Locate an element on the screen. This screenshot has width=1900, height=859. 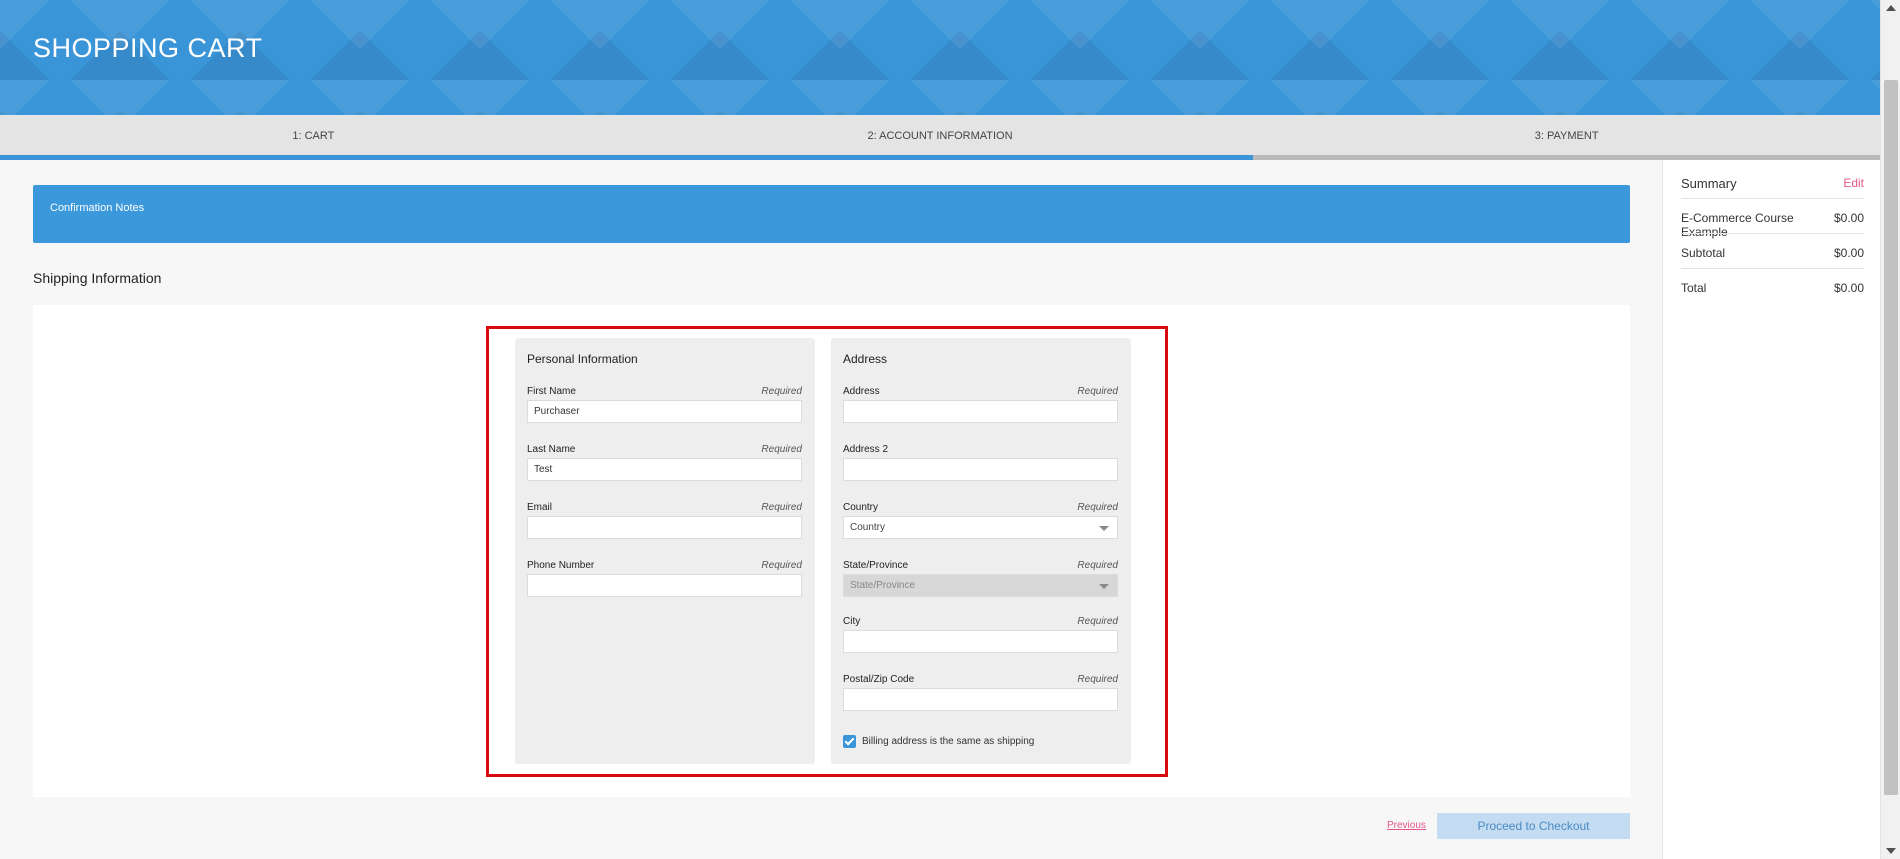
billing-same-checkbox is located at coordinates (849, 741).